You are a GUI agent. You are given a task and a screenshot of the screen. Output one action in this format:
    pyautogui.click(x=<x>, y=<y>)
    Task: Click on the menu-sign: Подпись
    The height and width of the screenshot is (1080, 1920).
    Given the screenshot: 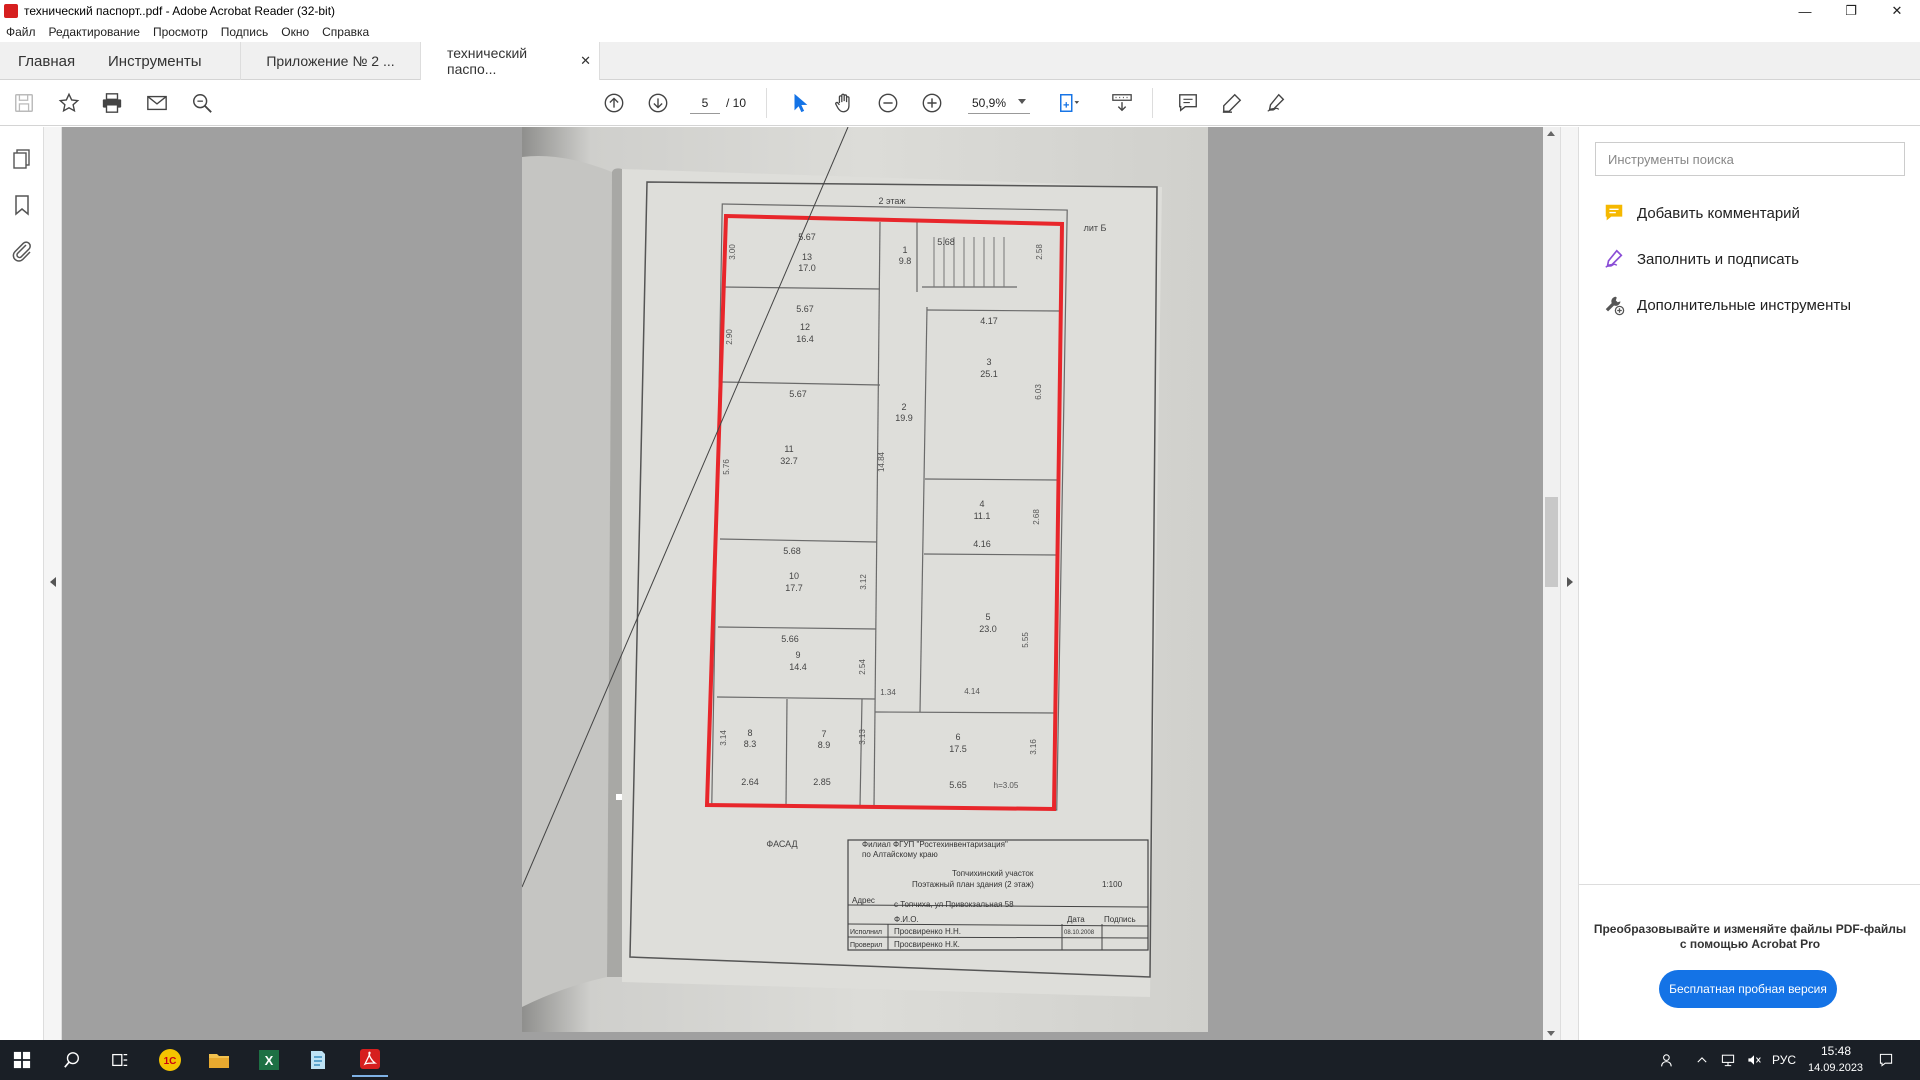 What is the action you would take?
    pyautogui.click(x=245, y=32)
    